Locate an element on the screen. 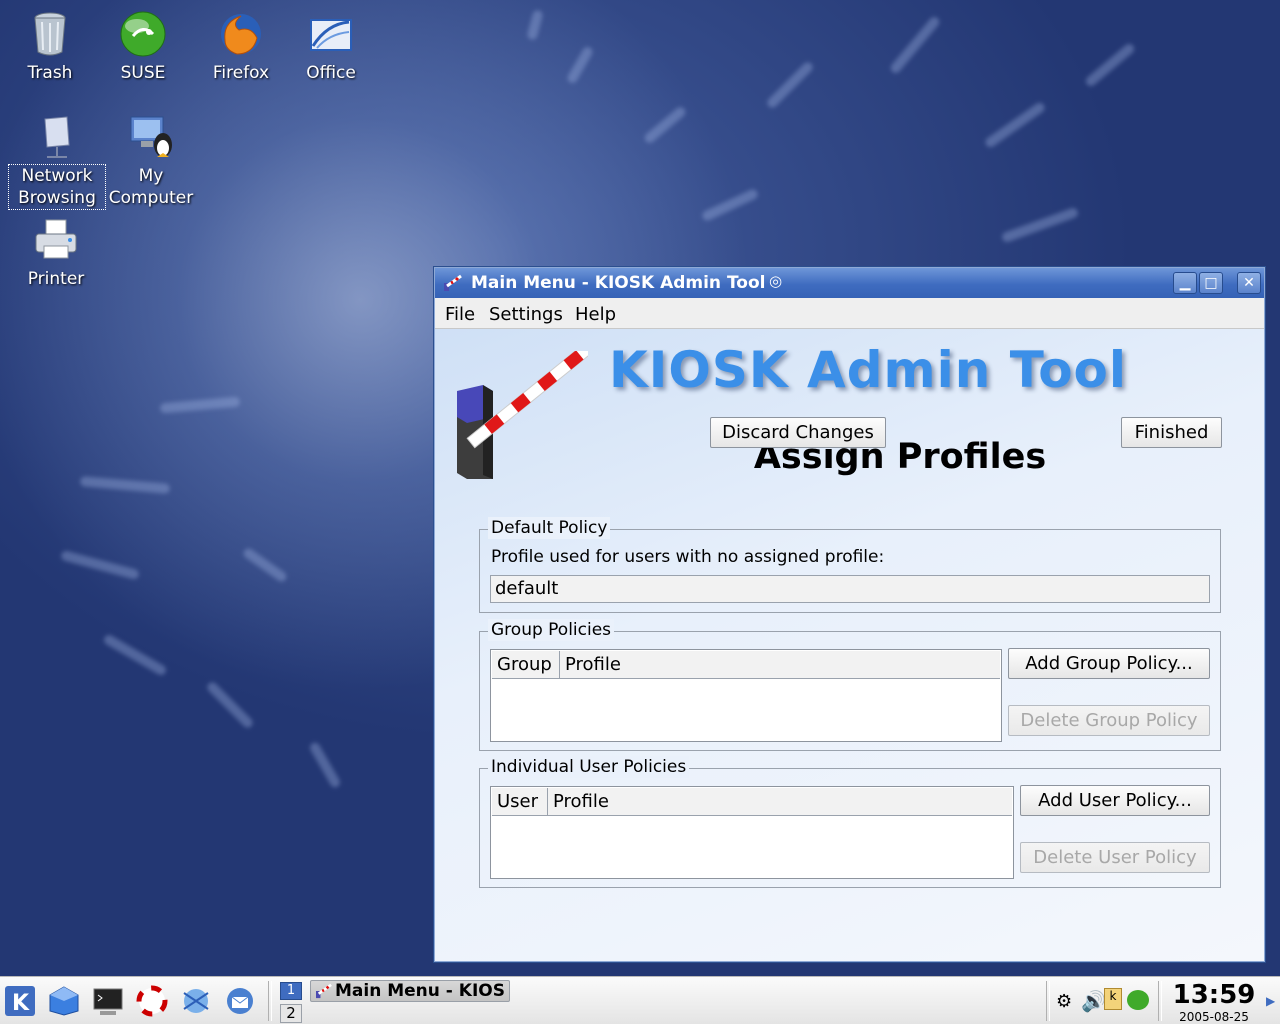  firefox-desktop-icon: Firefox is located at coordinates (241, 47).